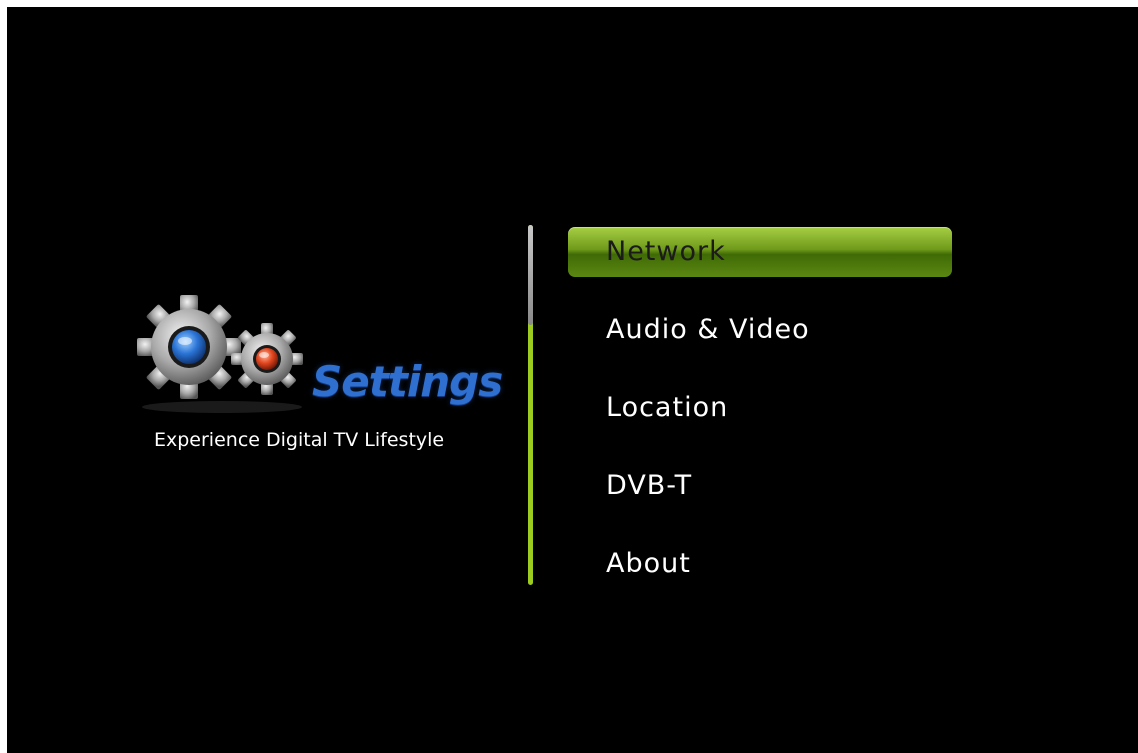 The image size is (1138, 753). What do you see at coordinates (530, 405) in the screenshot?
I see `menu-scrollbar` at bounding box center [530, 405].